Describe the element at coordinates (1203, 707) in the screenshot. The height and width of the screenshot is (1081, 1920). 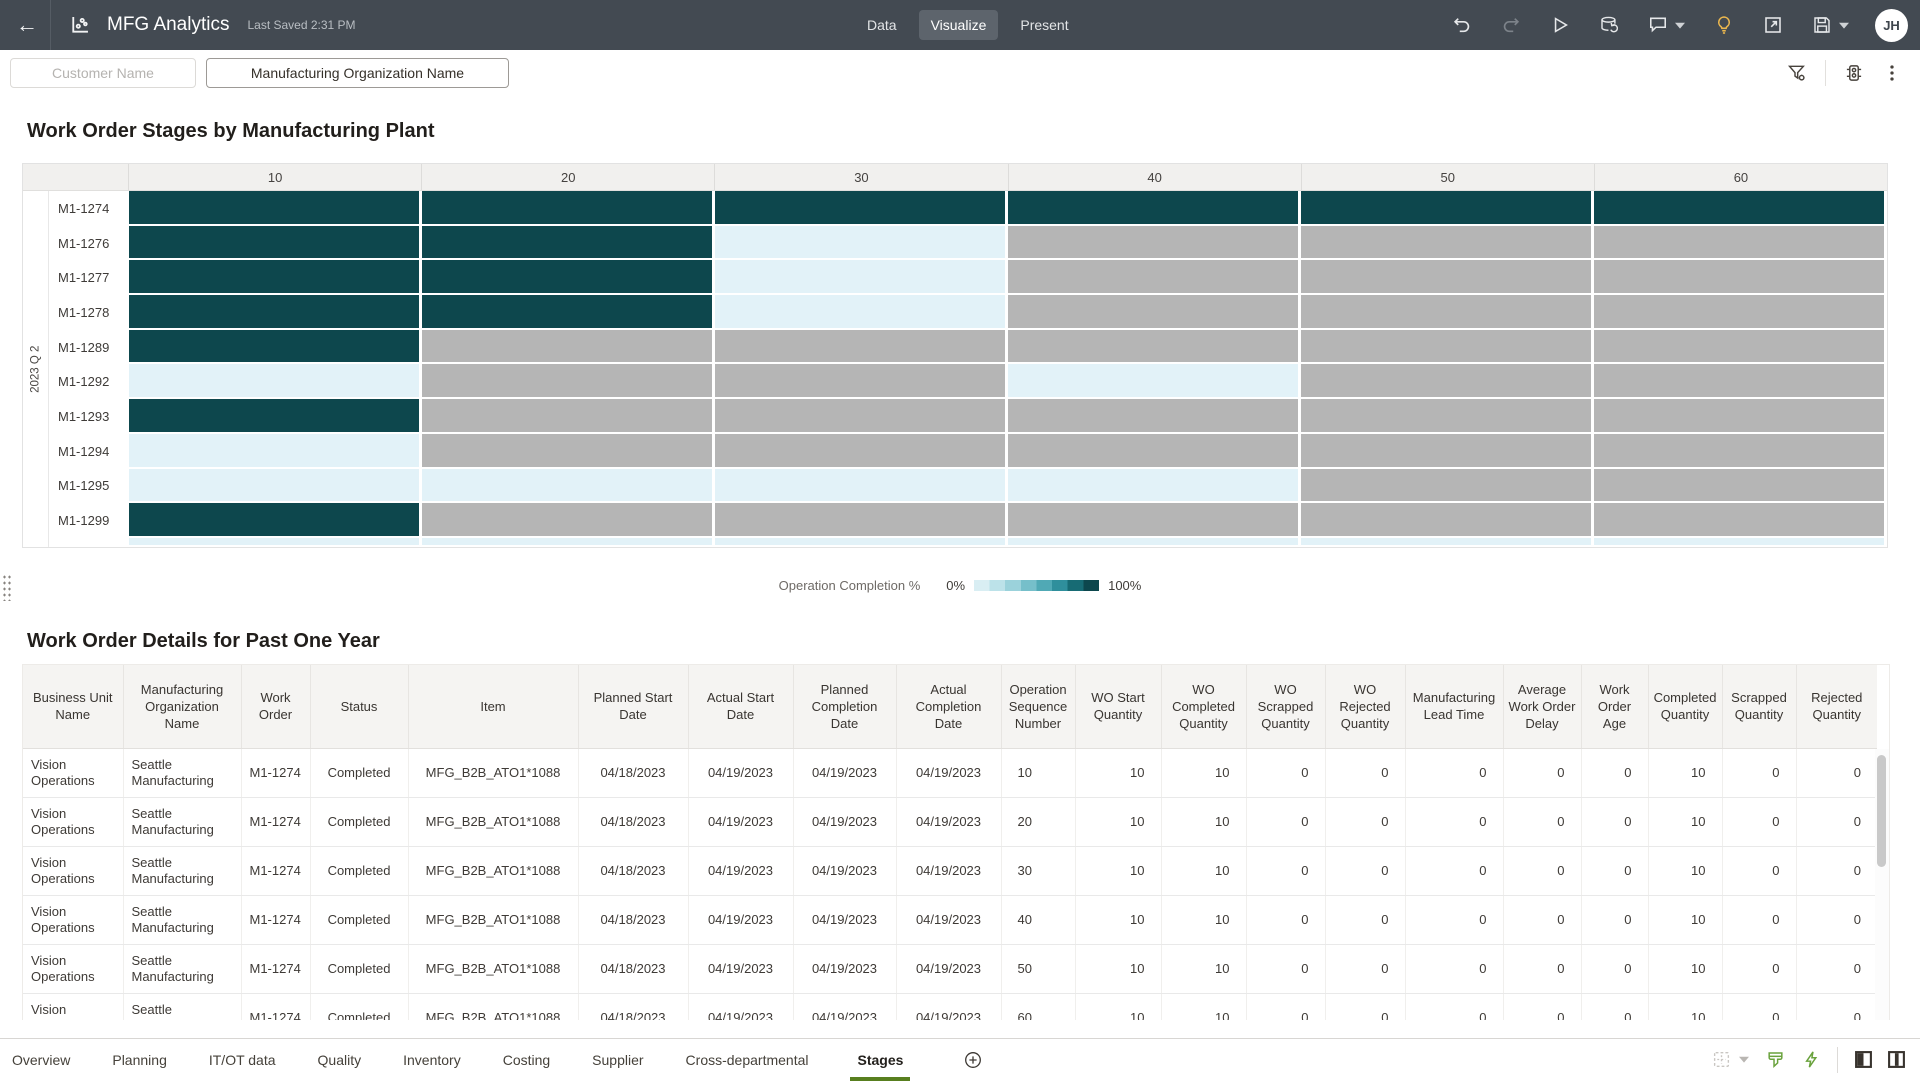
I see `table-column-header: WO Completed Quantity` at that location.